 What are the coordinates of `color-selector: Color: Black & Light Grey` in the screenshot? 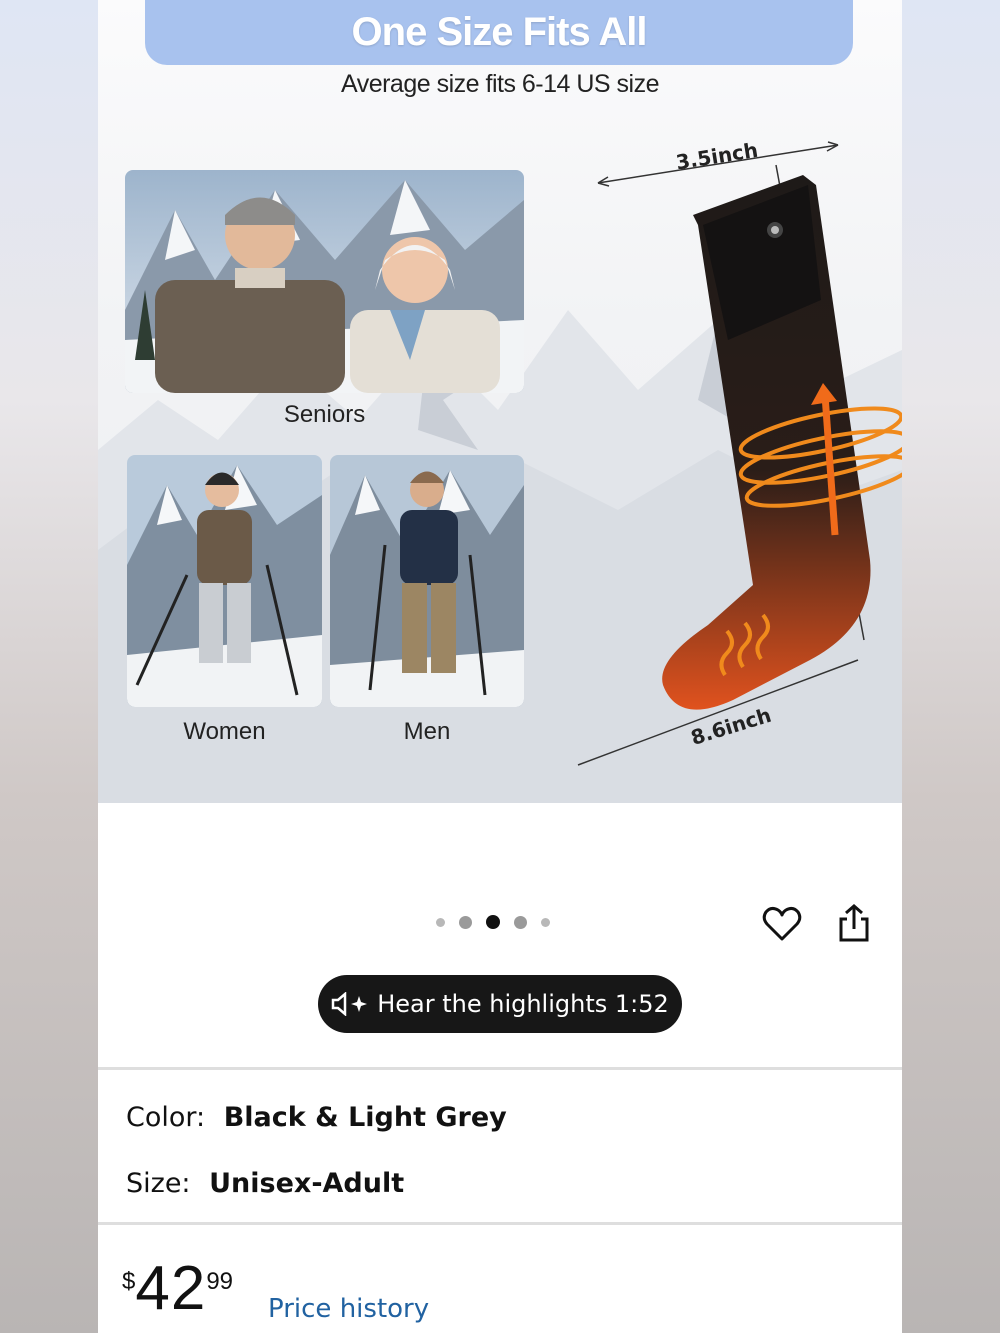 It's located at (316, 1117).